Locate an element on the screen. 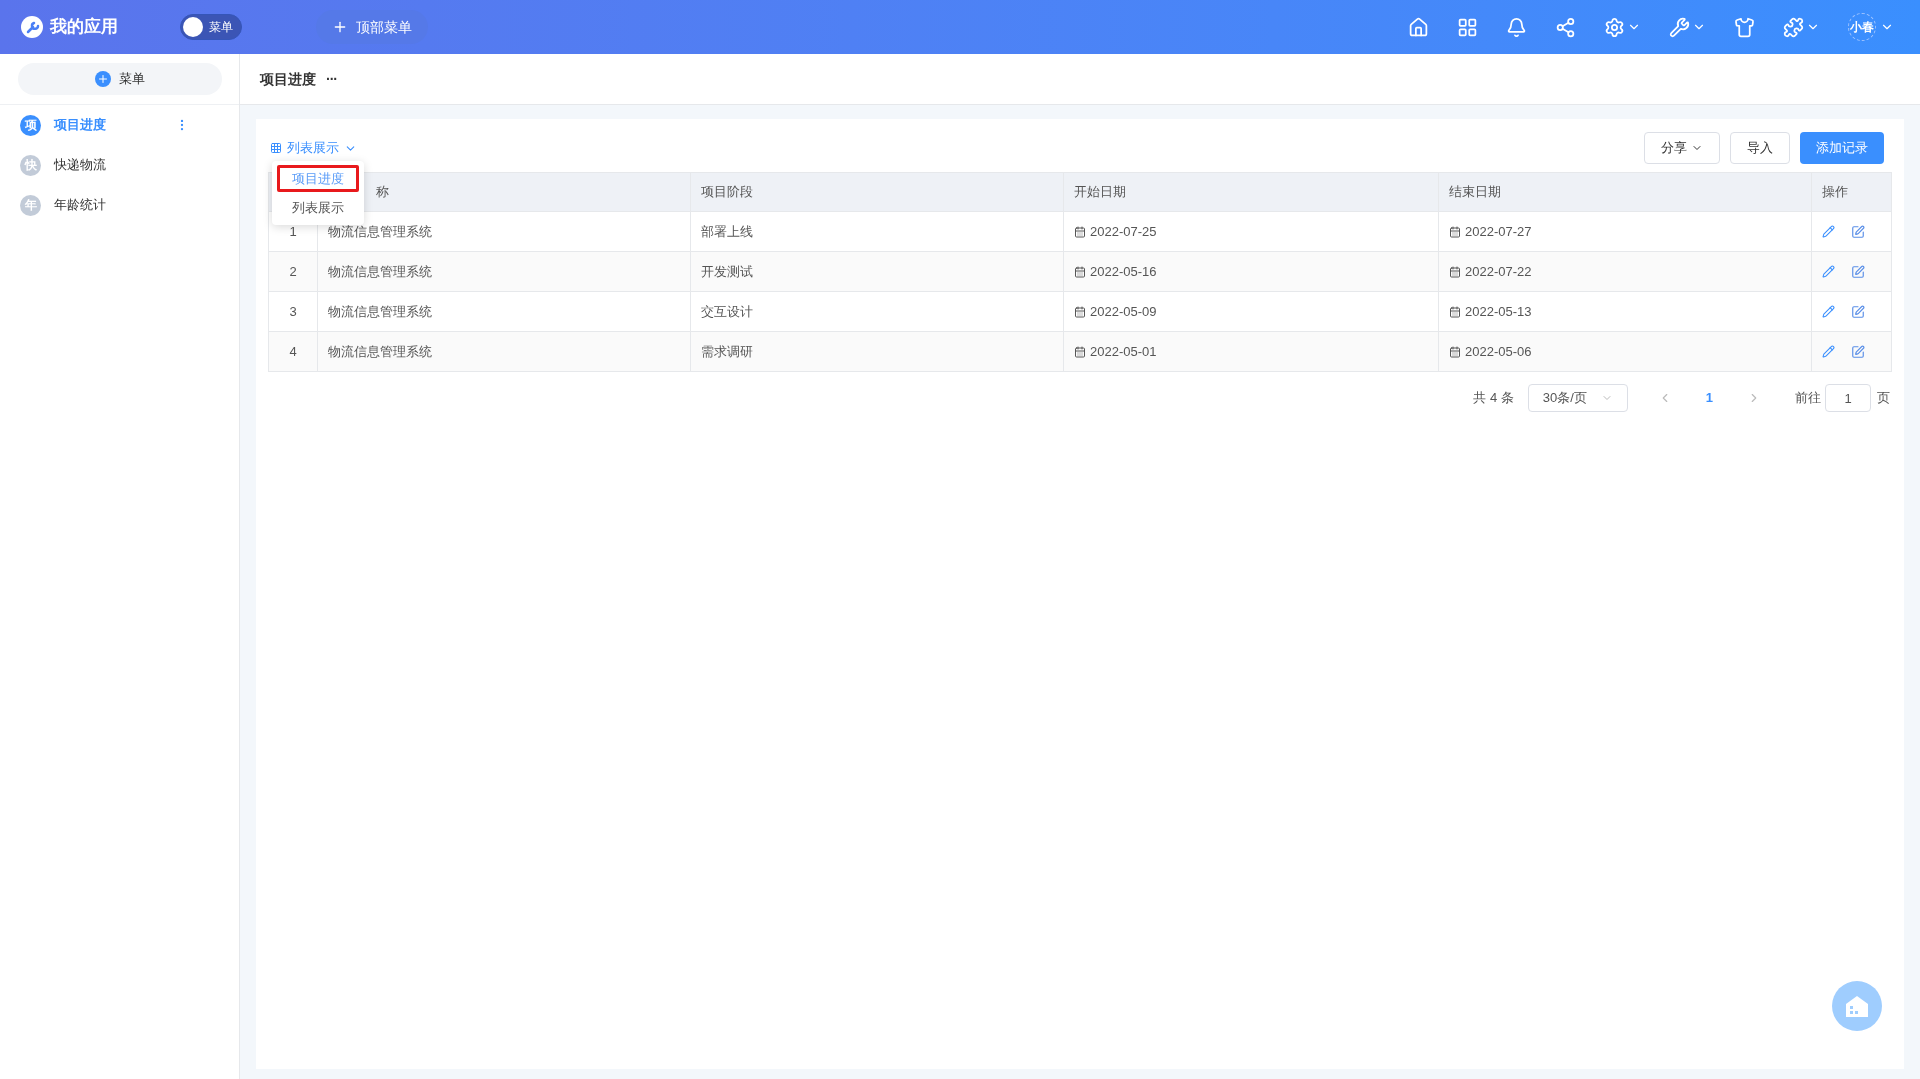  more-icon: ··· is located at coordinates (331, 79).